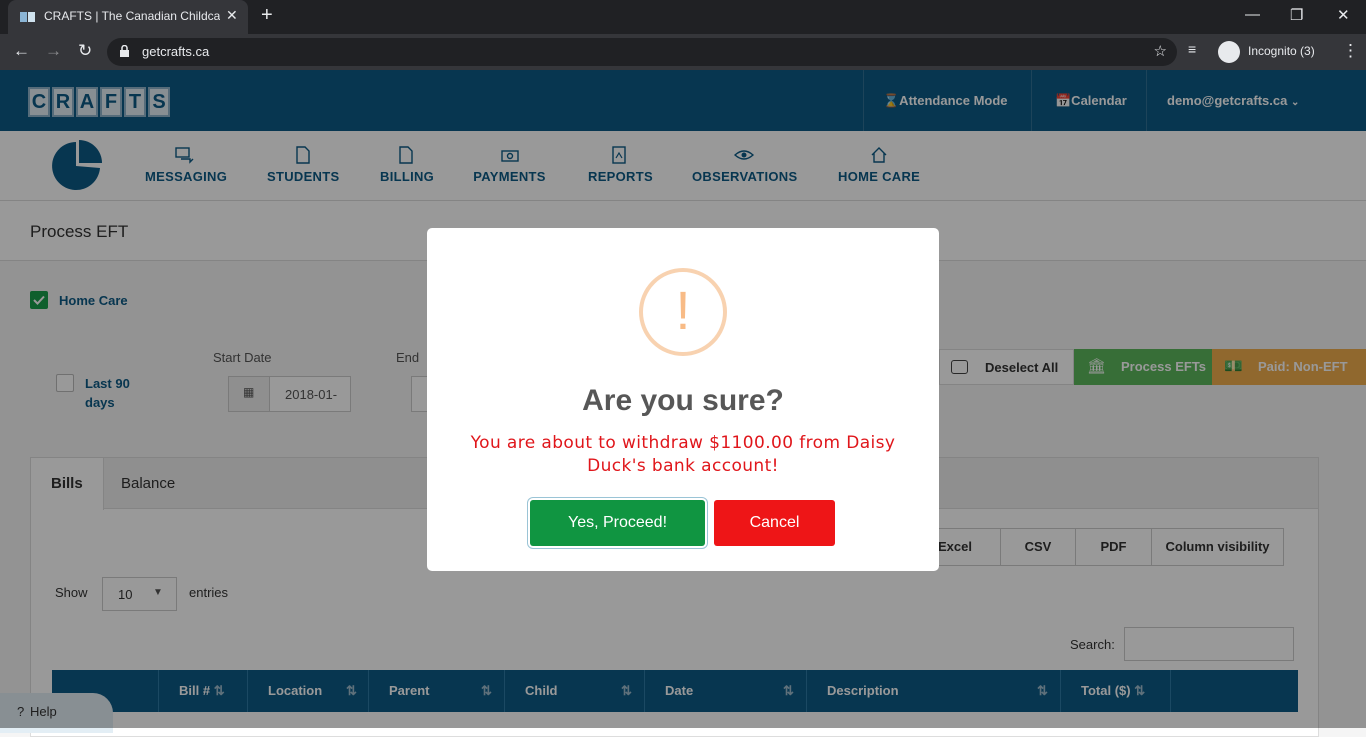 Image resolution: width=1366 pixels, height=737 pixels. I want to click on address-bar: getcrafts.ca ☆, so click(642, 52).